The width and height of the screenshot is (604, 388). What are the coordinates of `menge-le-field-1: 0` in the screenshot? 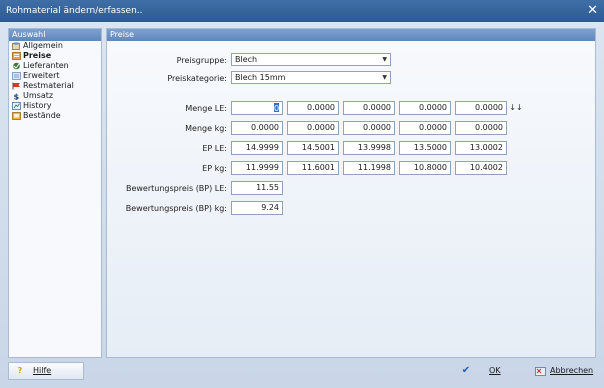 It's located at (257, 108).